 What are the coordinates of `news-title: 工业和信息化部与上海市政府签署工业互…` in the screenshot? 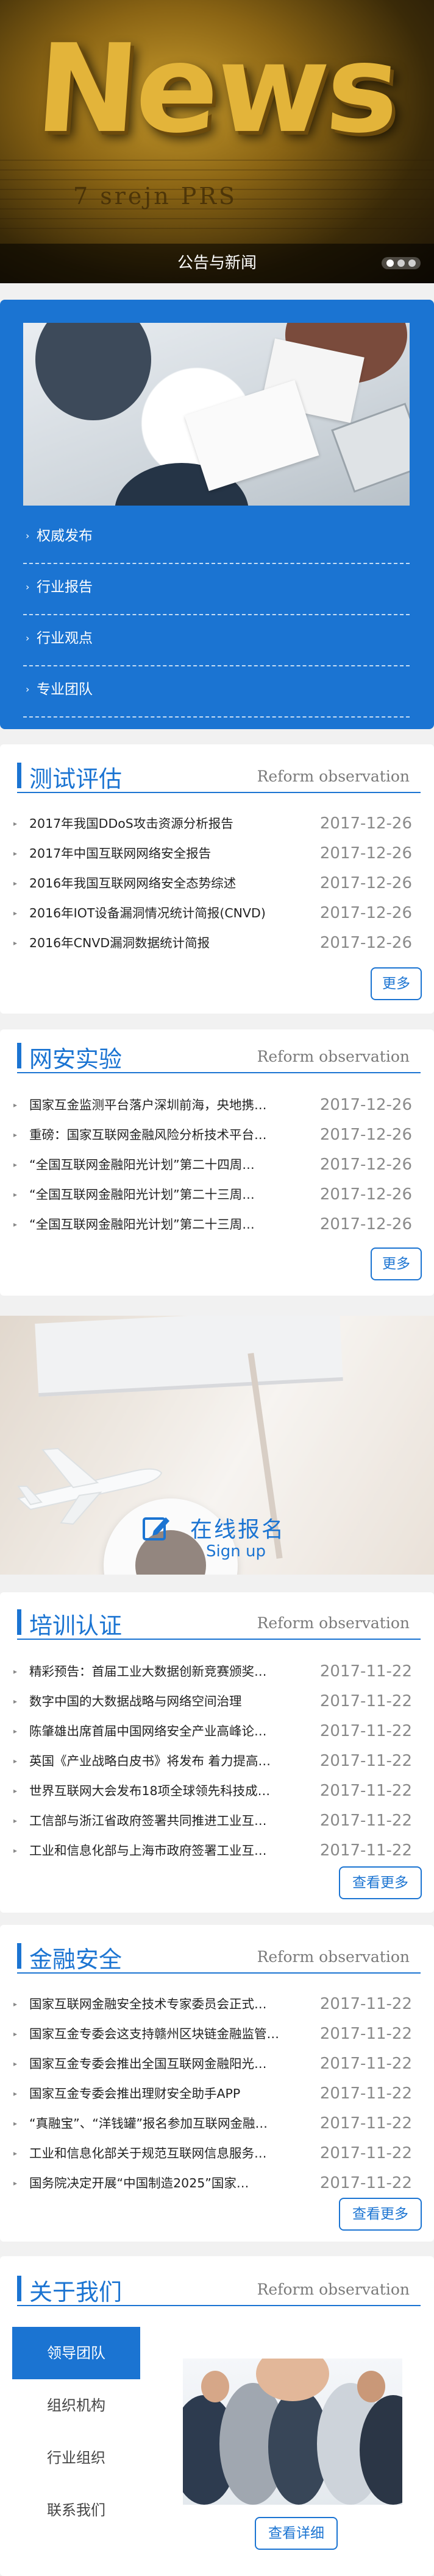 It's located at (148, 1850).